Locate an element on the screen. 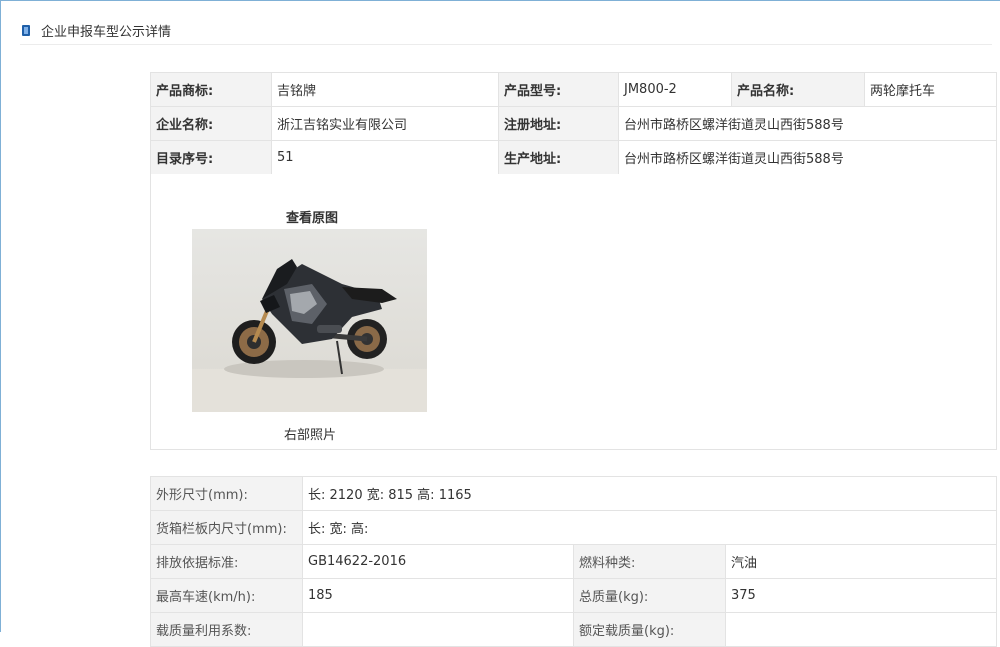 The height and width of the screenshot is (647, 1000). table-row: 货箱栏板内尺寸(mm): 长: 宽: 高: is located at coordinates (573, 527).